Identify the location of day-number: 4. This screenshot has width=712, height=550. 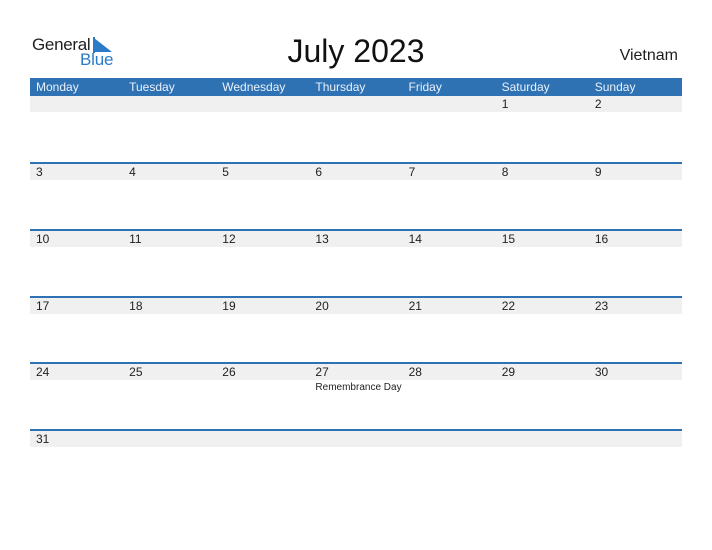
(132, 172).